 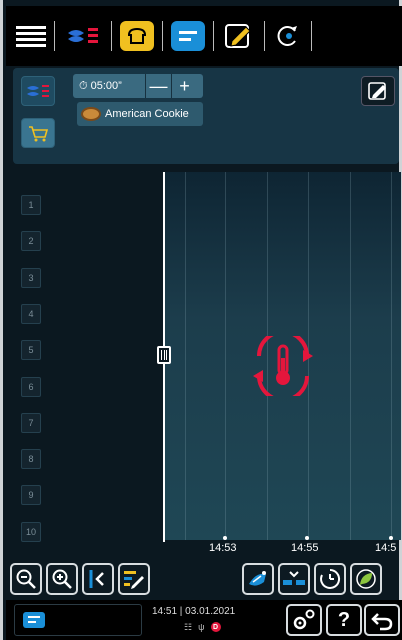 I want to click on leaf-icon, so click(x=366, y=579).